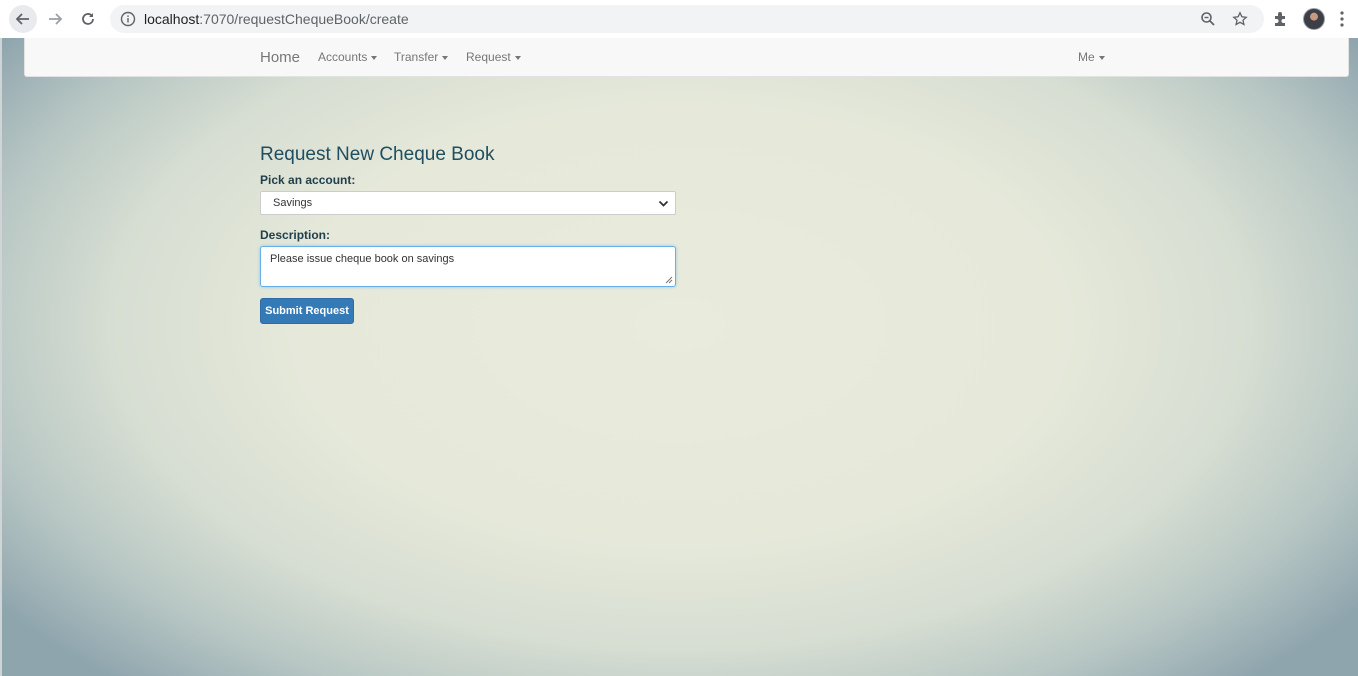  Describe the element at coordinates (669, 280) in the screenshot. I see `resize-handle-icon` at that location.